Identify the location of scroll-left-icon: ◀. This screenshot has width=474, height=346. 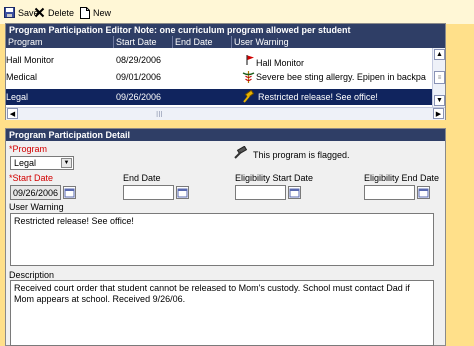
(12, 113).